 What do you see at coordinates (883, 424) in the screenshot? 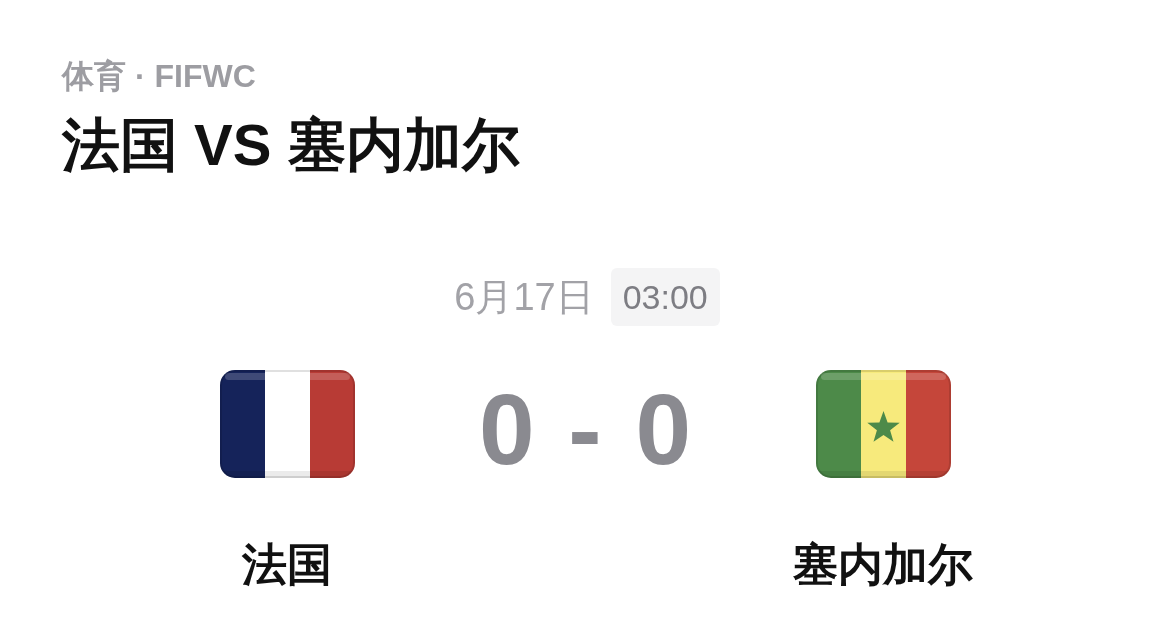
I see `star-flag-icon` at bounding box center [883, 424].